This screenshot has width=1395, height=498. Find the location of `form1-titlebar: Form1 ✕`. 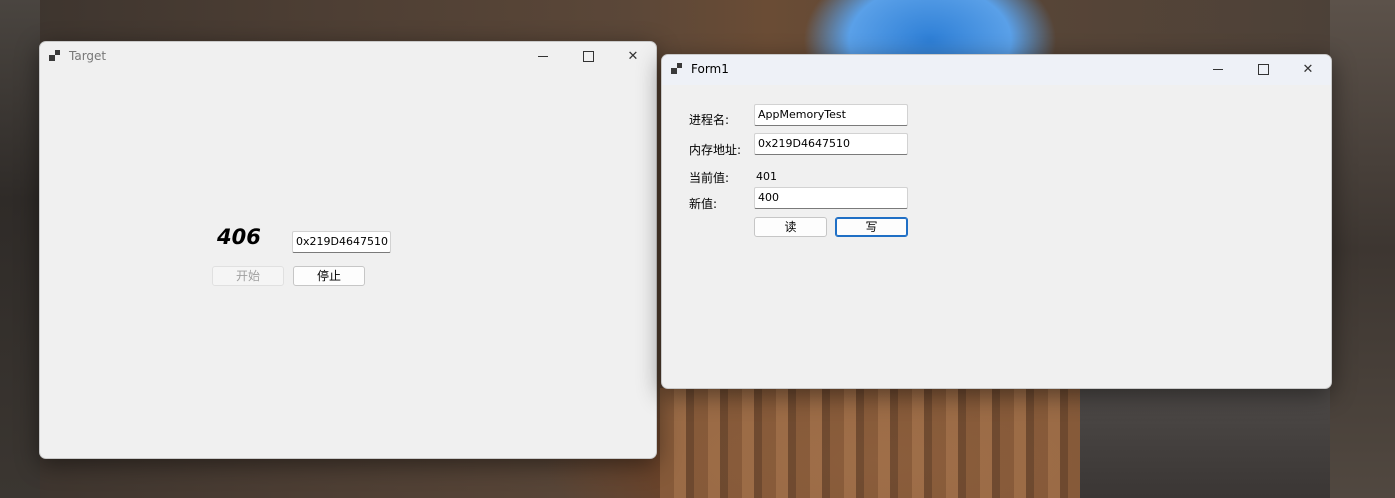

form1-titlebar: Form1 ✕ is located at coordinates (996, 70).